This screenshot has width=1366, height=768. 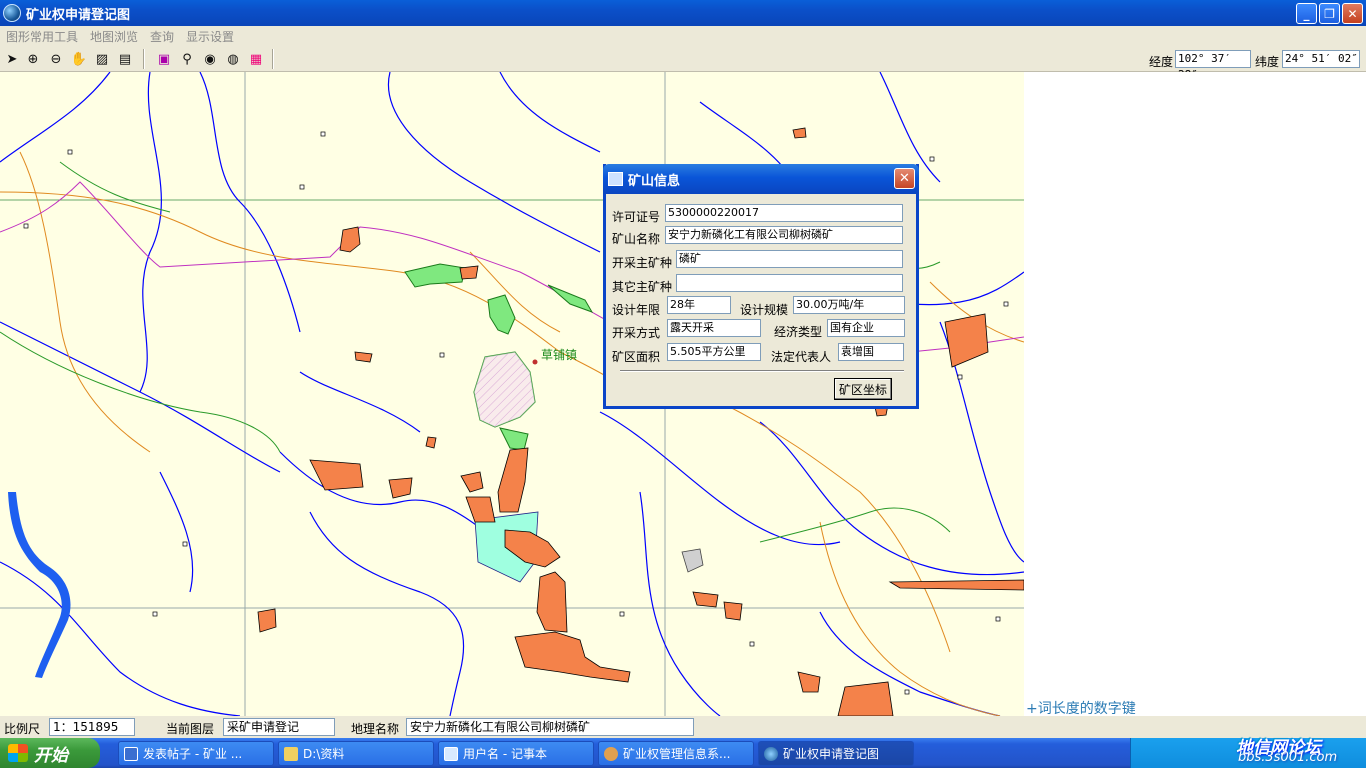 What do you see at coordinates (1213, 65) in the screenshot?
I see `longitude-field: 102° 37′ 28″` at bounding box center [1213, 65].